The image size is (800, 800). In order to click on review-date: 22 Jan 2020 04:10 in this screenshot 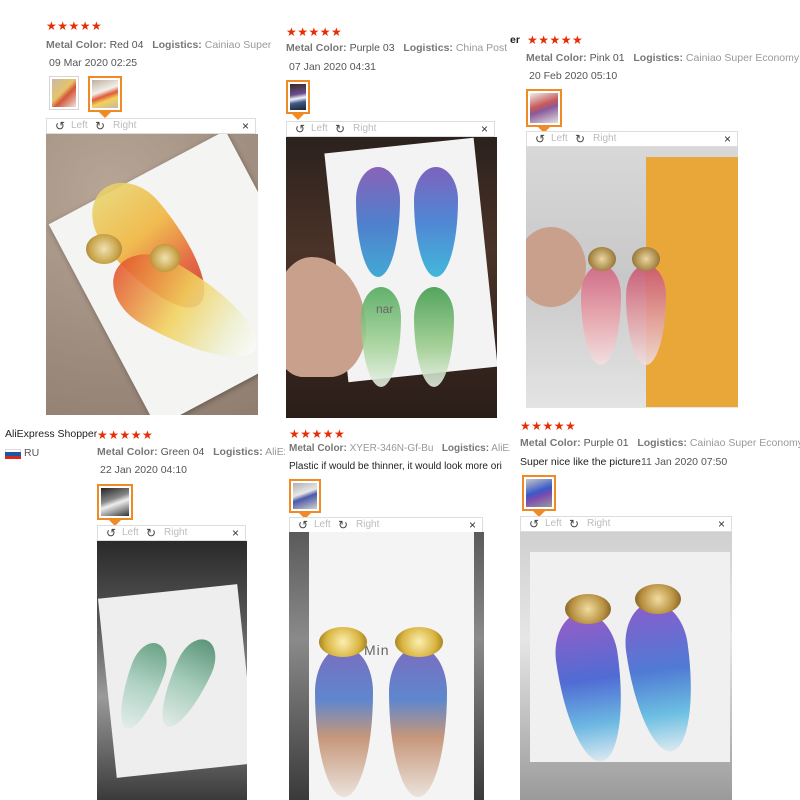, I will do `click(143, 470)`.